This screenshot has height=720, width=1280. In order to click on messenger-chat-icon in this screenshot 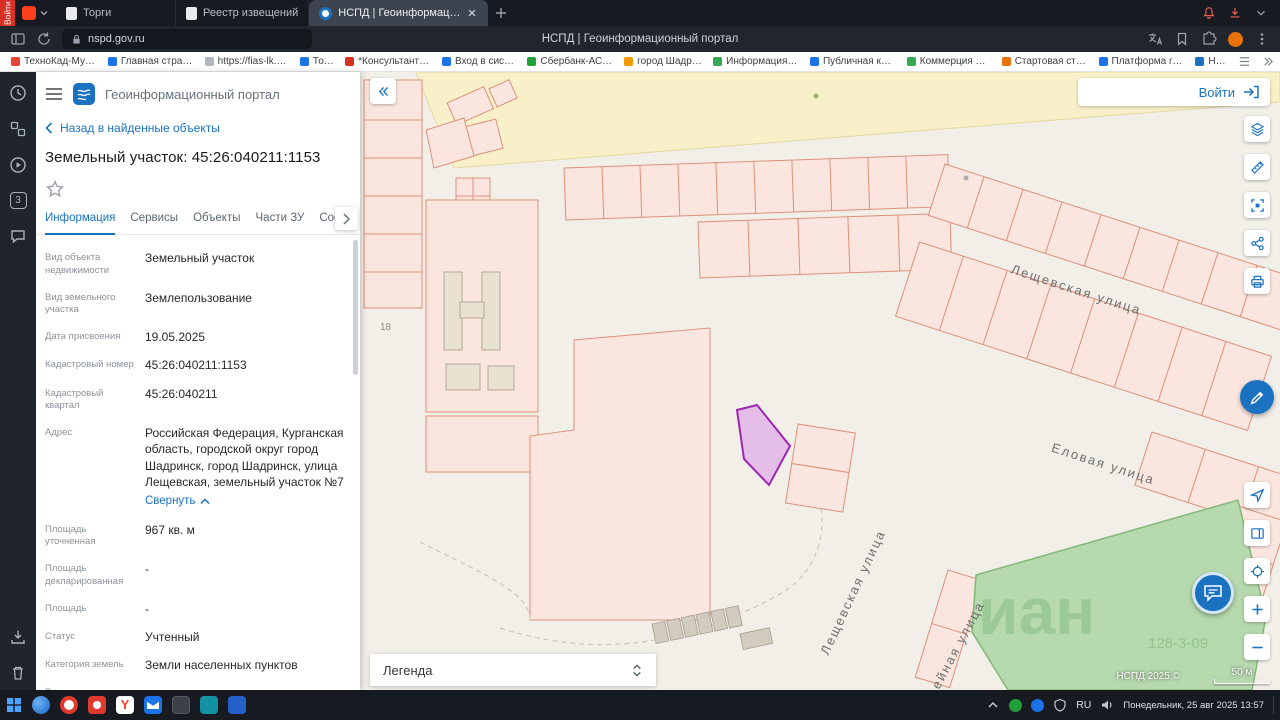, I will do `click(18, 236)`.